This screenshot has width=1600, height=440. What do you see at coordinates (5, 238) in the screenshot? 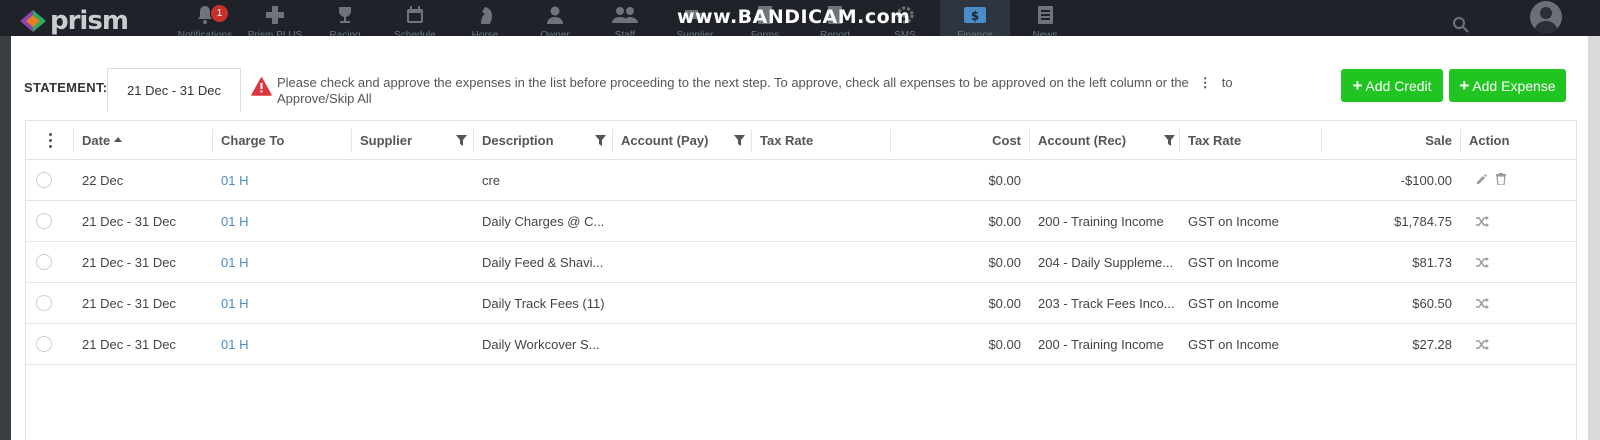
I see `background-edge-left` at bounding box center [5, 238].